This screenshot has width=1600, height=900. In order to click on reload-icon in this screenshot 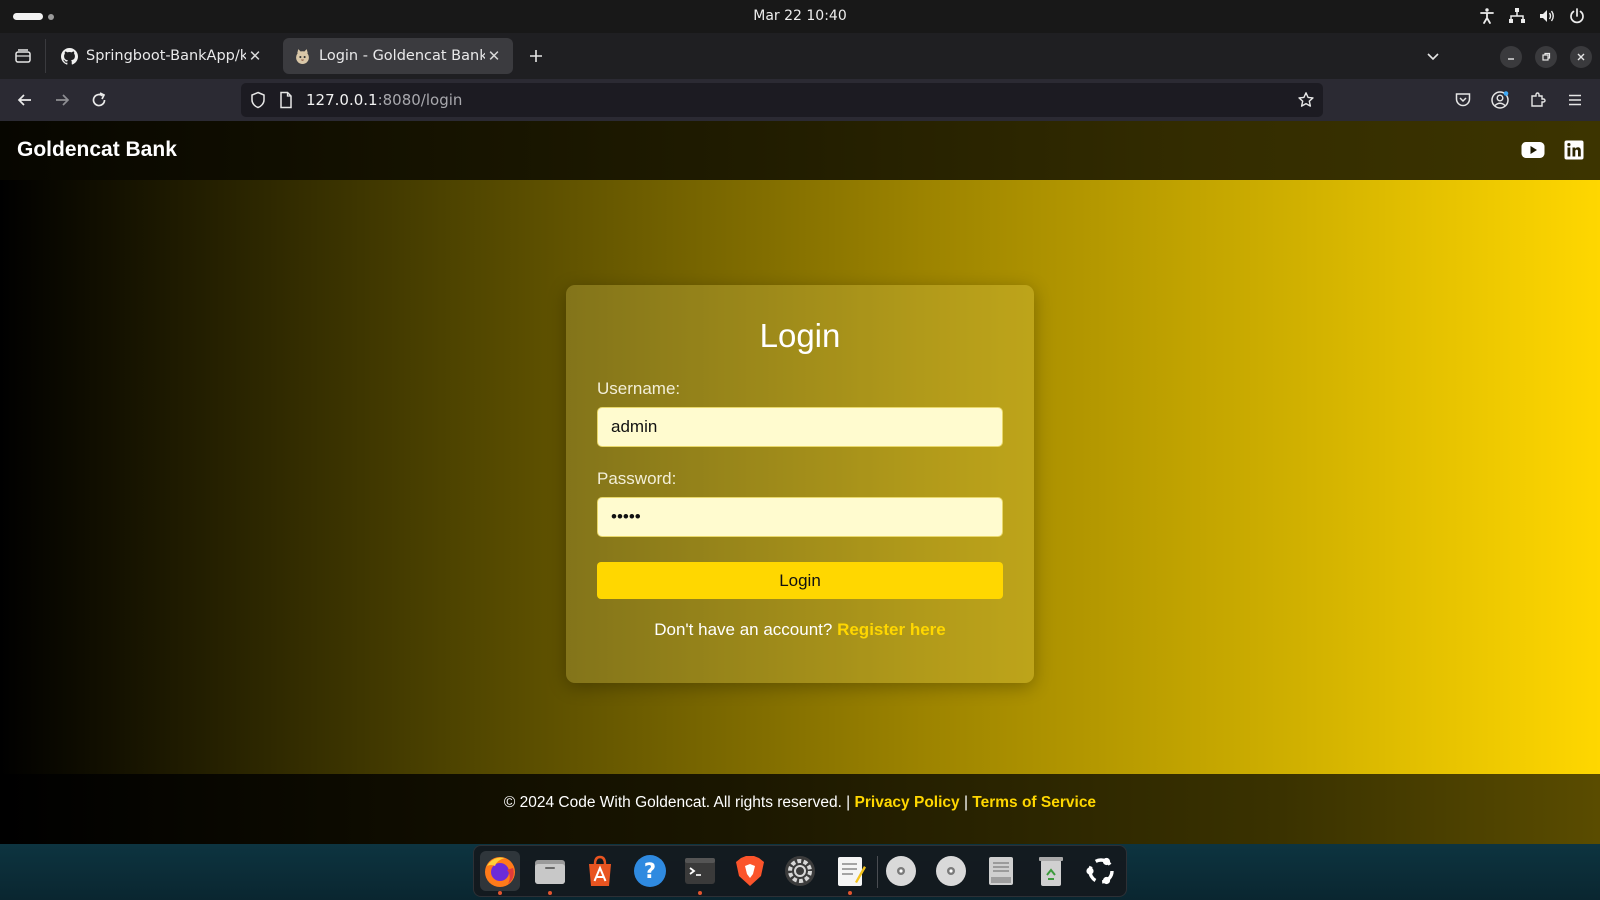, I will do `click(99, 99)`.